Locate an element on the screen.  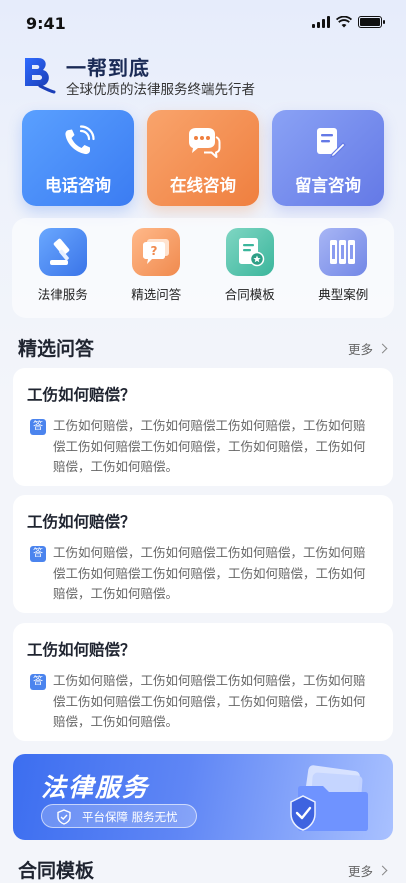
featured-qa-header: 精选问答 更多 is located at coordinates (204, 347).